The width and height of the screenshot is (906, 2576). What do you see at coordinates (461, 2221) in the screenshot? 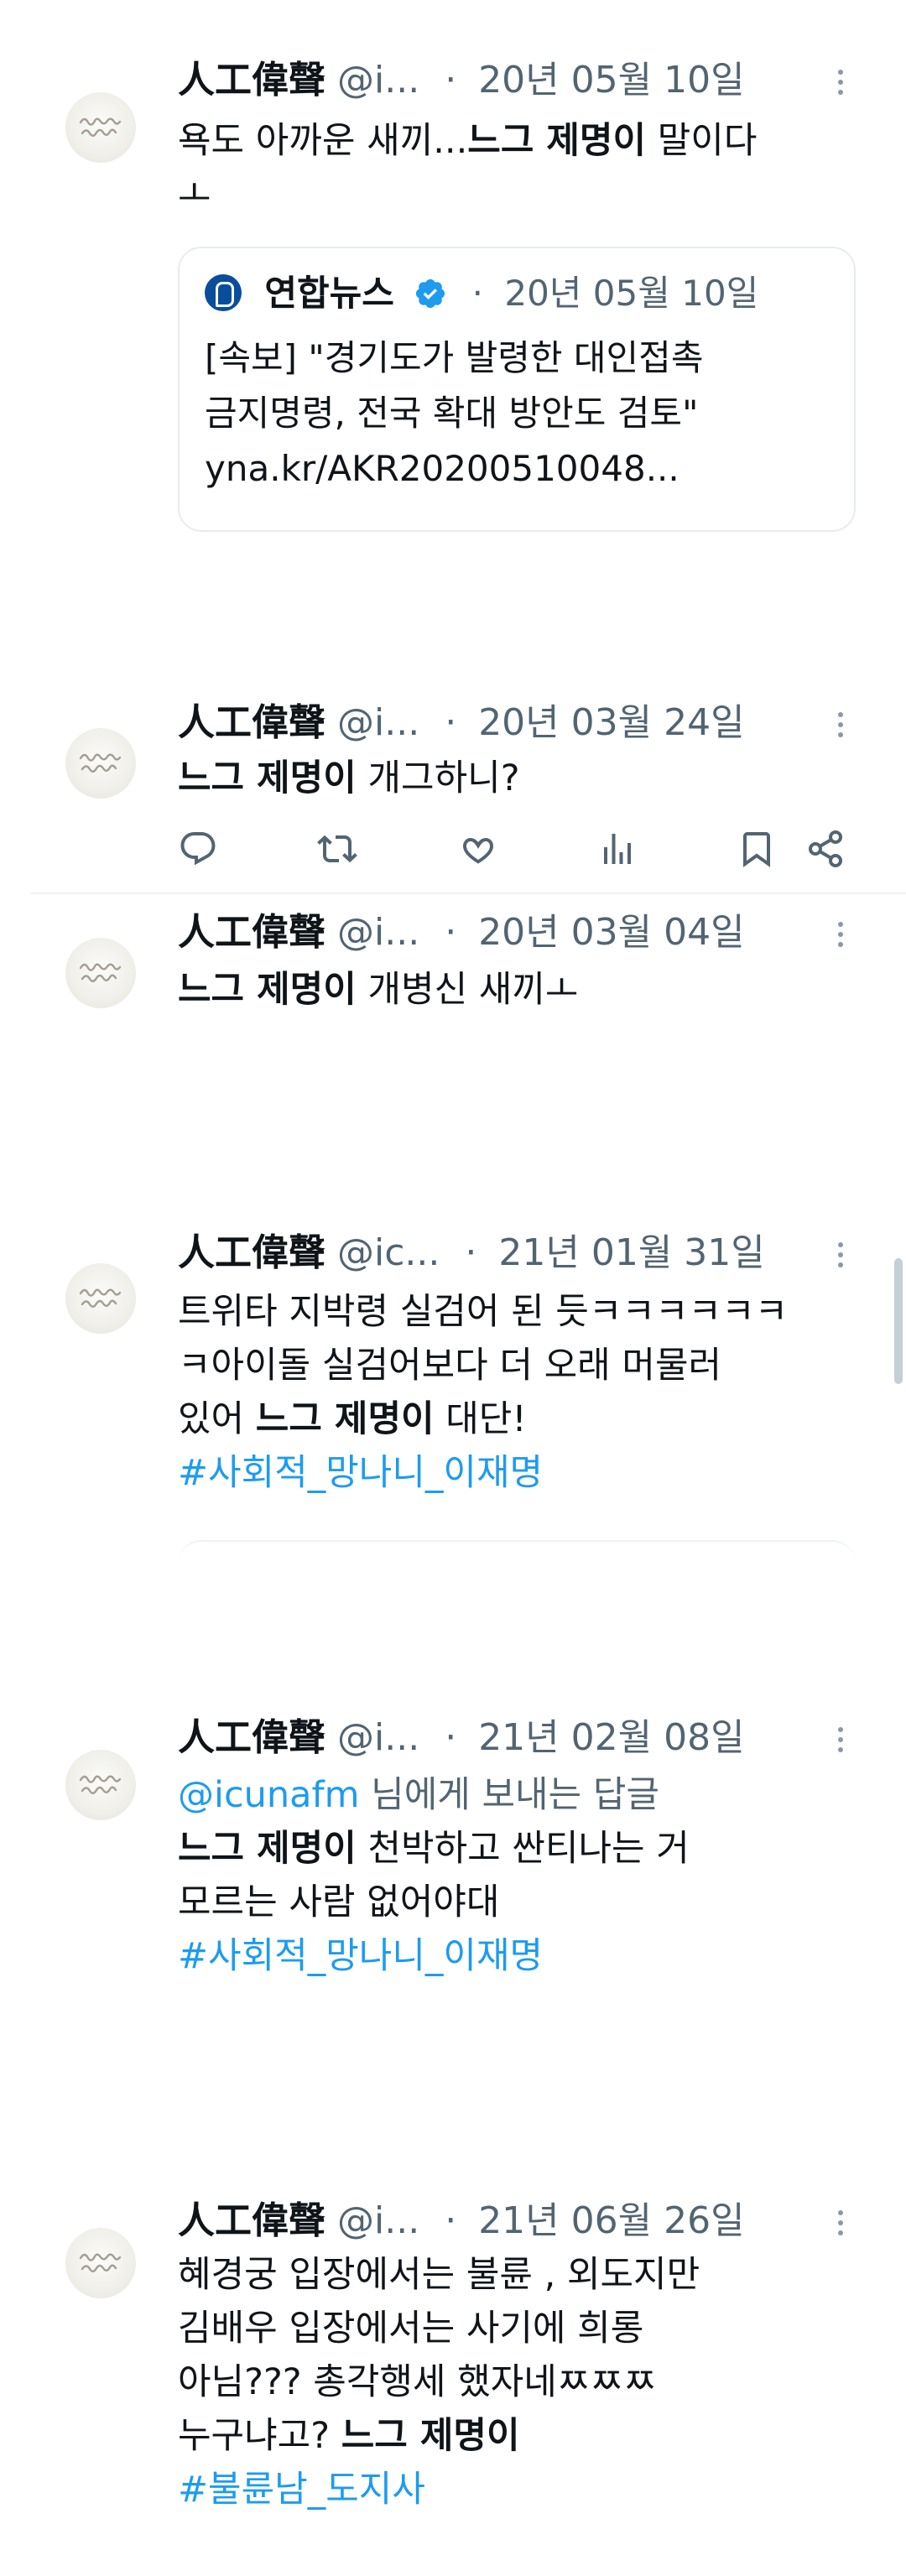
I see `tweet-header: 人工偉聲 @i... · 21년 06월 26일` at bounding box center [461, 2221].